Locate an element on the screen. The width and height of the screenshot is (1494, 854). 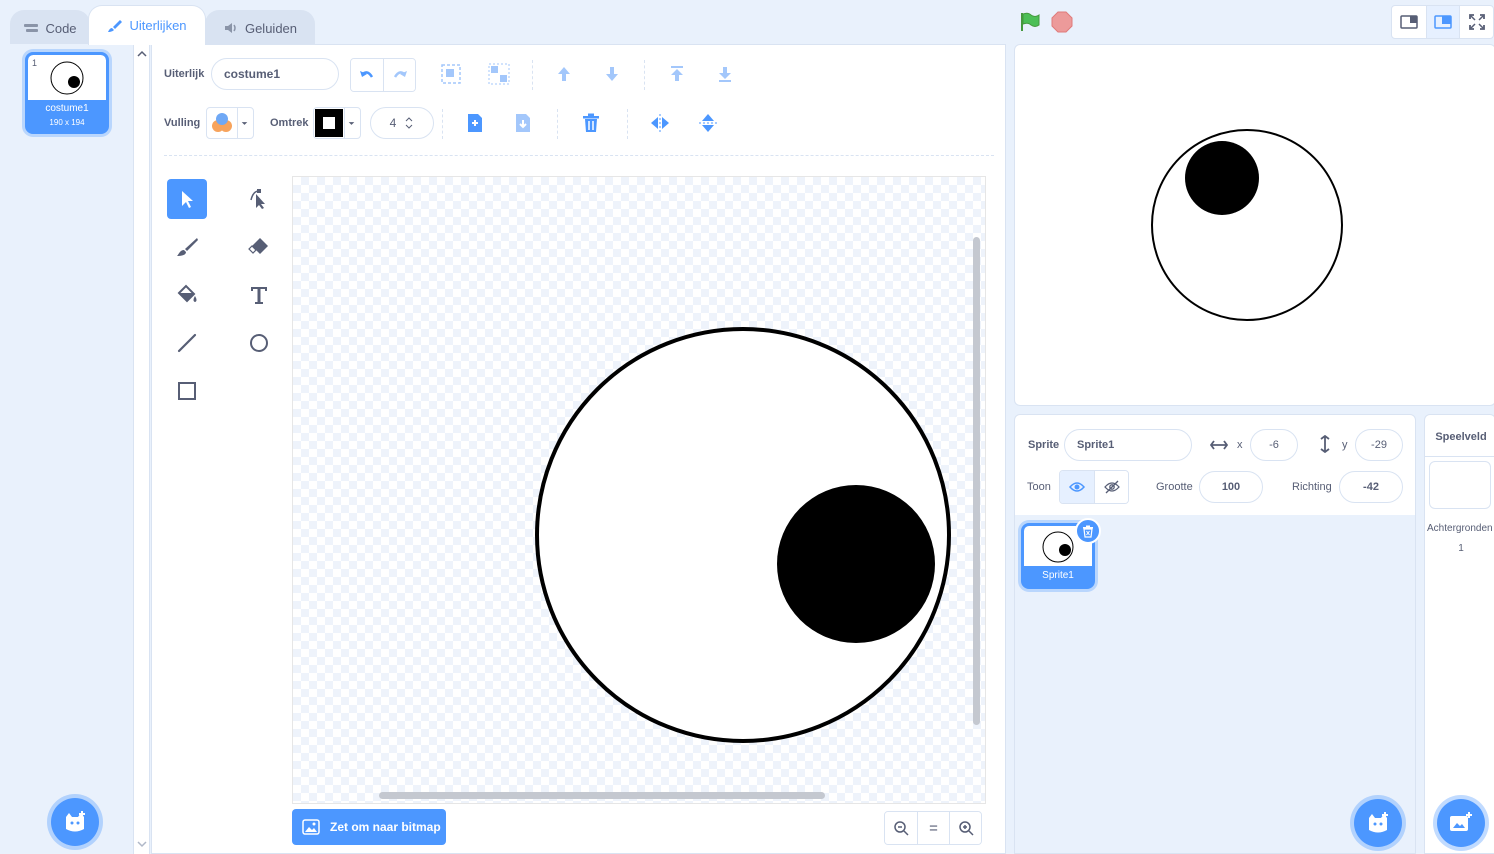
delete-sprite-button is located at coordinates (1088, 531).